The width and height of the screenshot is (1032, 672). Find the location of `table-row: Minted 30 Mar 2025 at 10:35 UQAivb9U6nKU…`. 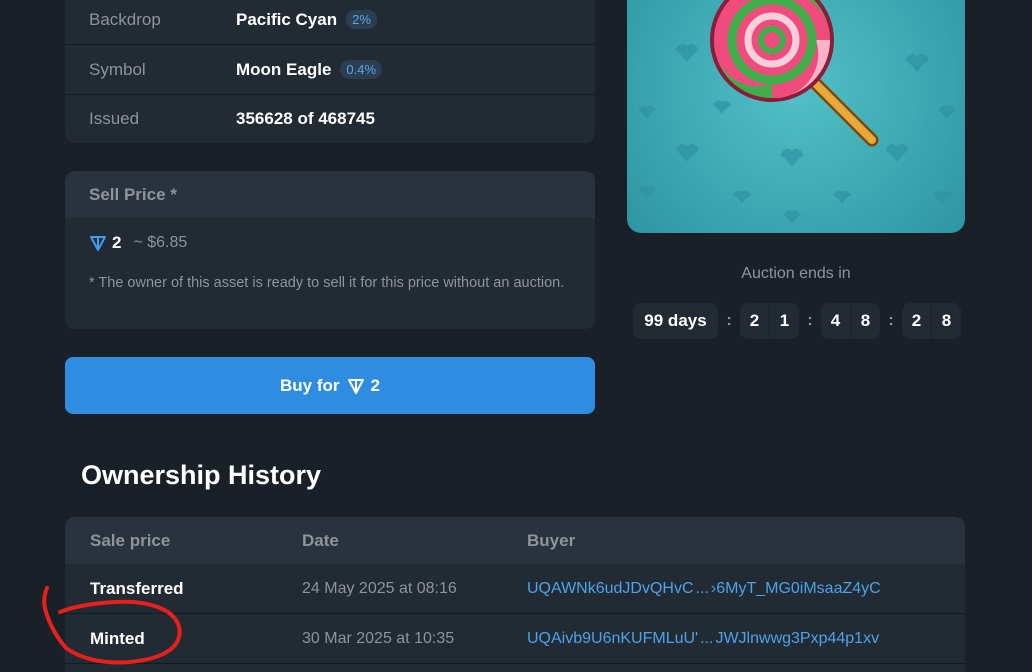

table-row: Minted 30 Mar 2025 at 10:35 UQAivb9U6nKU… is located at coordinates (515, 639).